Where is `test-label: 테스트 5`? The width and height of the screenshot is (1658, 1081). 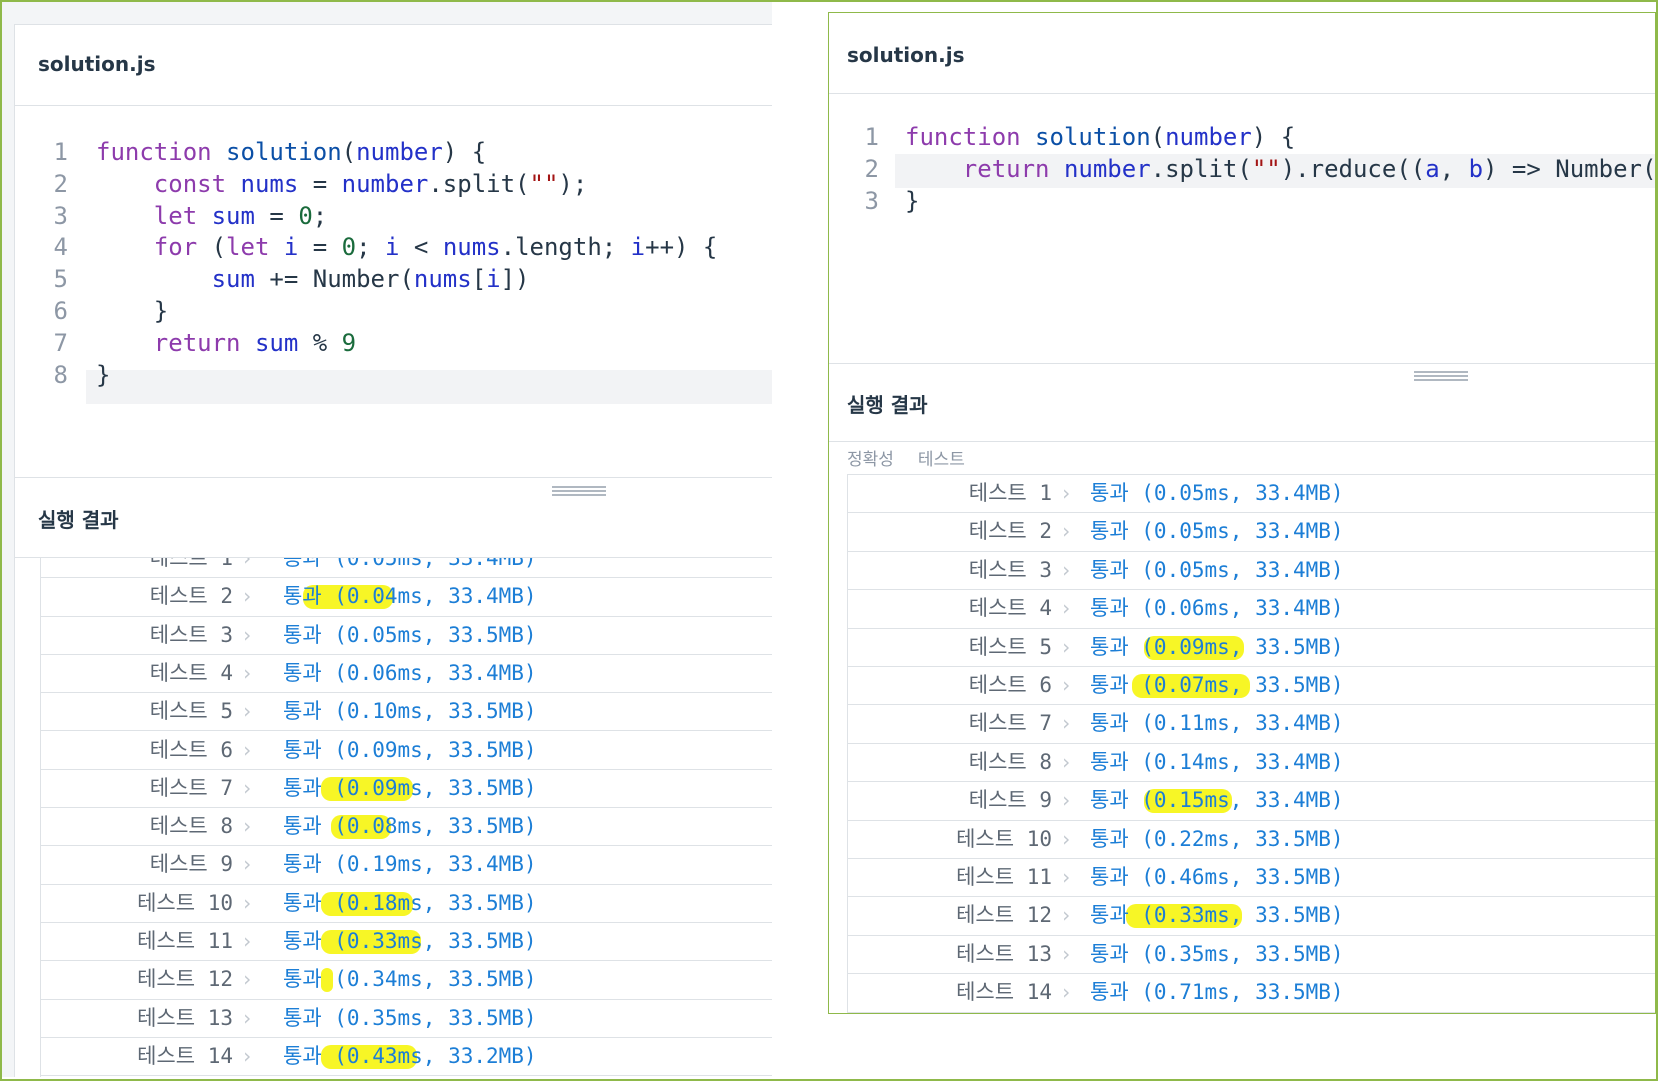
test-label: 테스트 5 is located at coordinates (191, 711).